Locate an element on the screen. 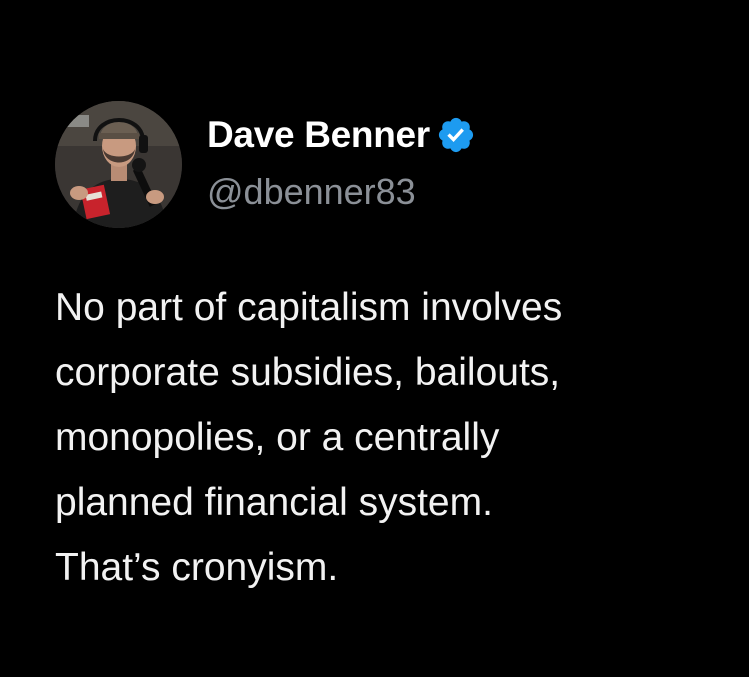 Image resolution: width=749 pixels, height=677 pixels. author-name-row: Dave Benner is located at coordinates (341, 135).